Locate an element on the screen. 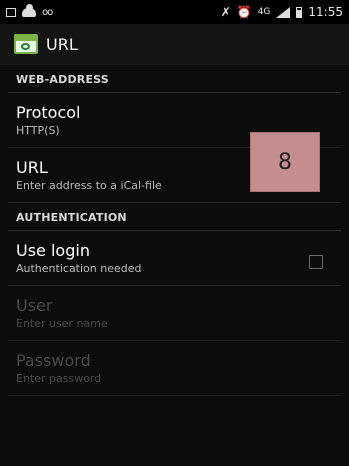 This screenshot has height=466, width=349. cloud-icon is located at coordinates (29, 10).